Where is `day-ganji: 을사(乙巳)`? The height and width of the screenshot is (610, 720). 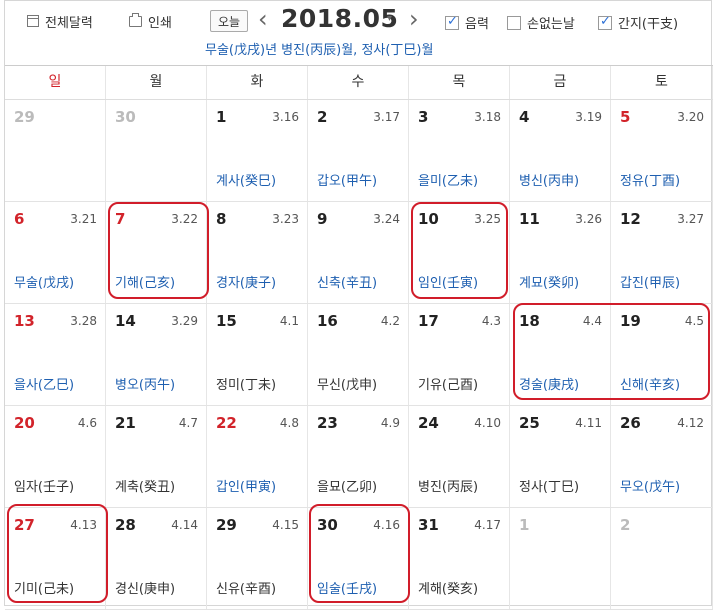 day-ganji: 을사(乙巳) is located at coordinates (44, 385).